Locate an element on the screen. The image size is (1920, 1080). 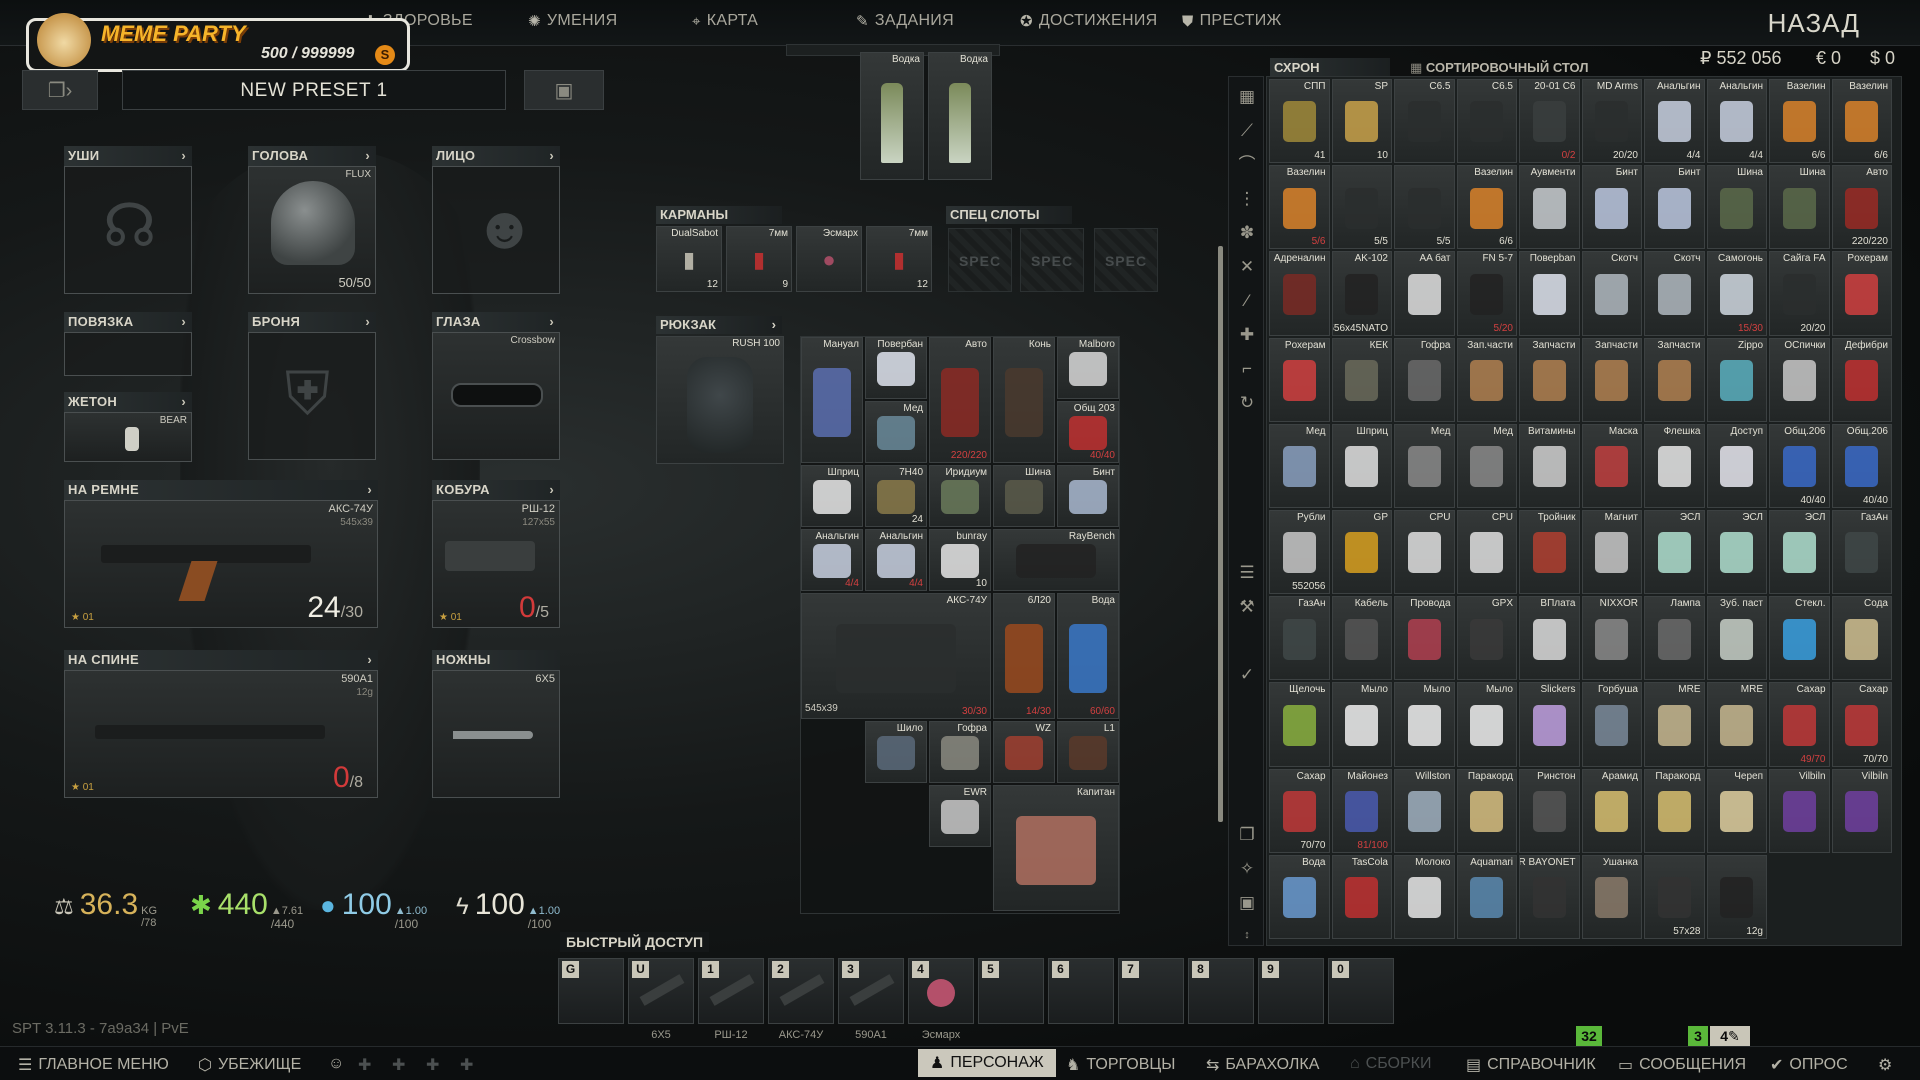
quick-slot-2: 2 АКС-74У is located at coordinates (801, 999).